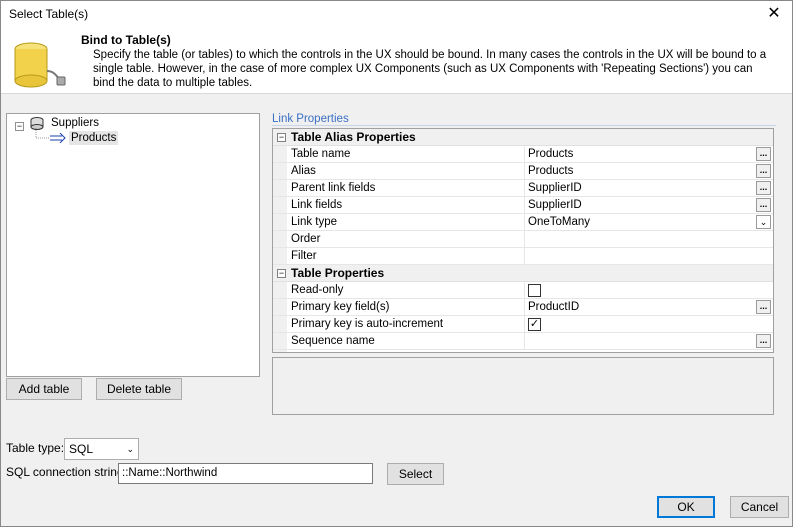 The width and height of the screenshot is (793, 527). I want to click on prop-name: Alias, so click(303, 171).